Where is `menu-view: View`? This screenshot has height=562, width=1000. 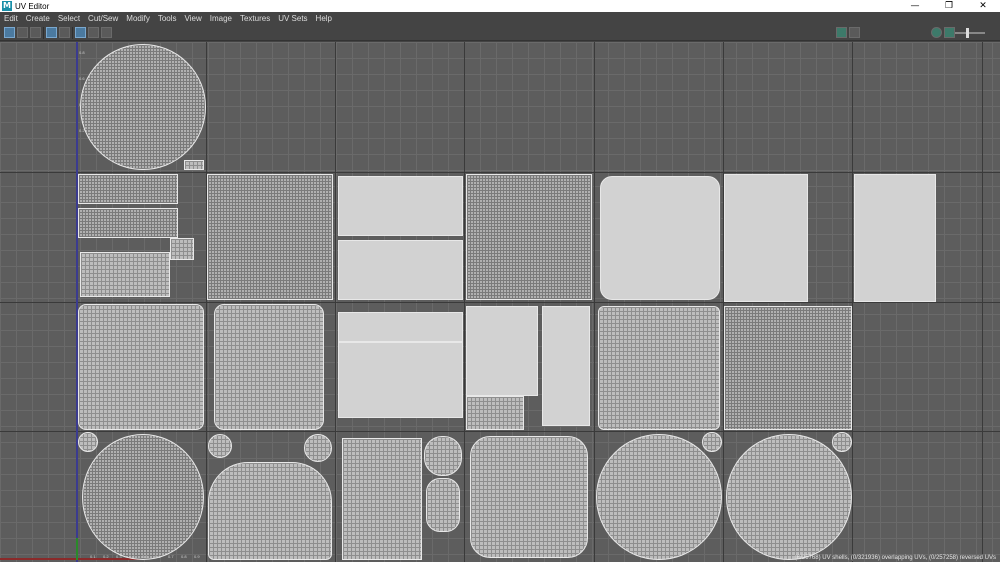 menu-view: View is located at coordinates (193, 18).